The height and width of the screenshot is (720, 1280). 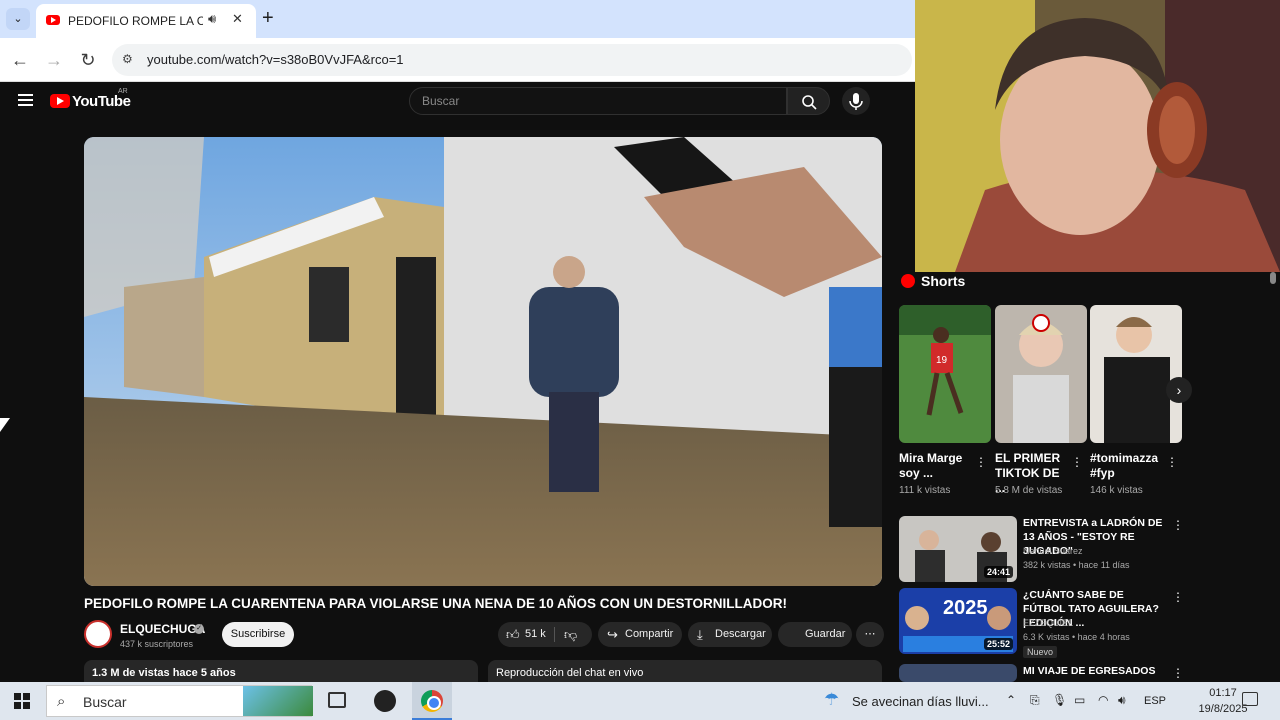 What do you see at coordinates (25, 100) in the screenshot?
I see `hamburger-menu-icon` at bounding box center [25, 100].